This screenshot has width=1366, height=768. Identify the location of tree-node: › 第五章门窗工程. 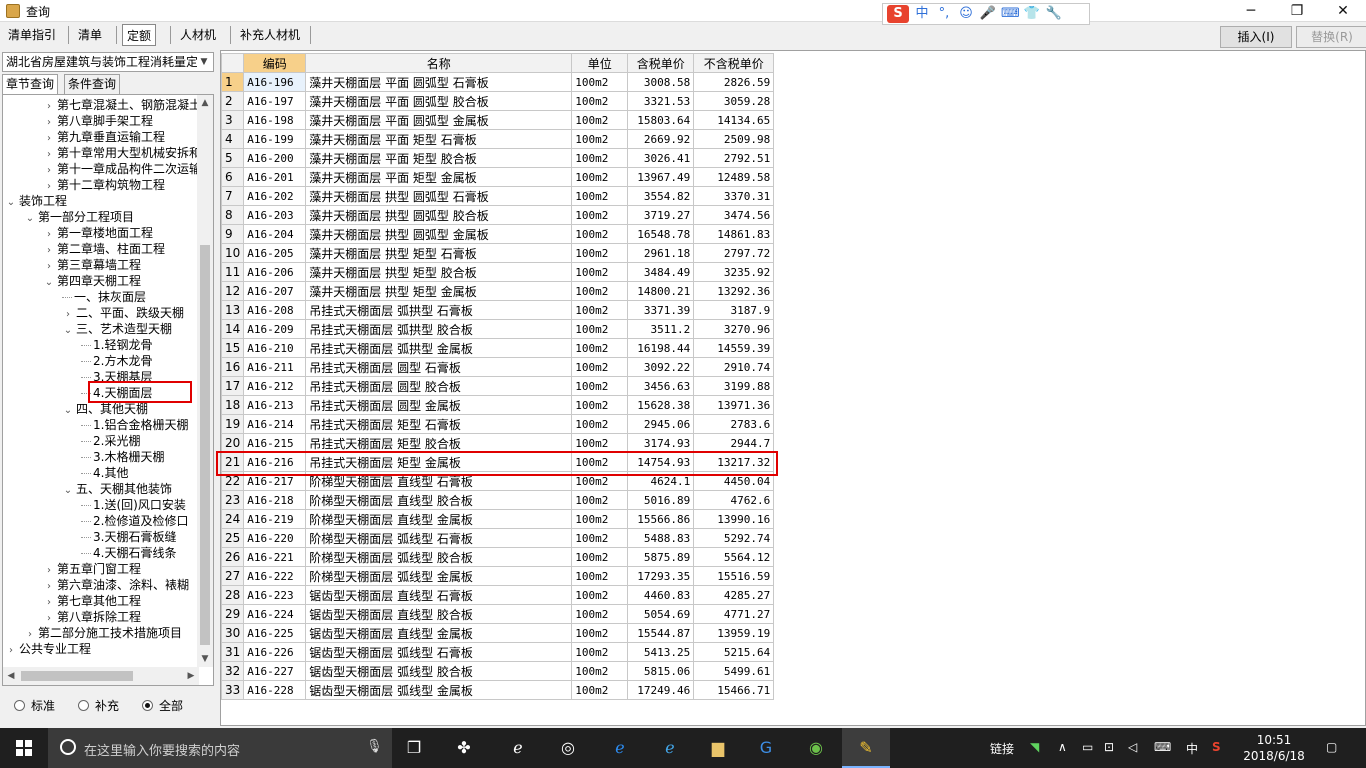
(92, 569).